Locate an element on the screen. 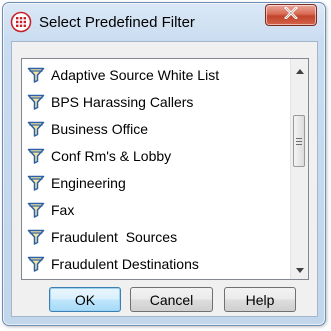  filter-item-label: Fraudulent Sources is located at coordinates (114, 236).